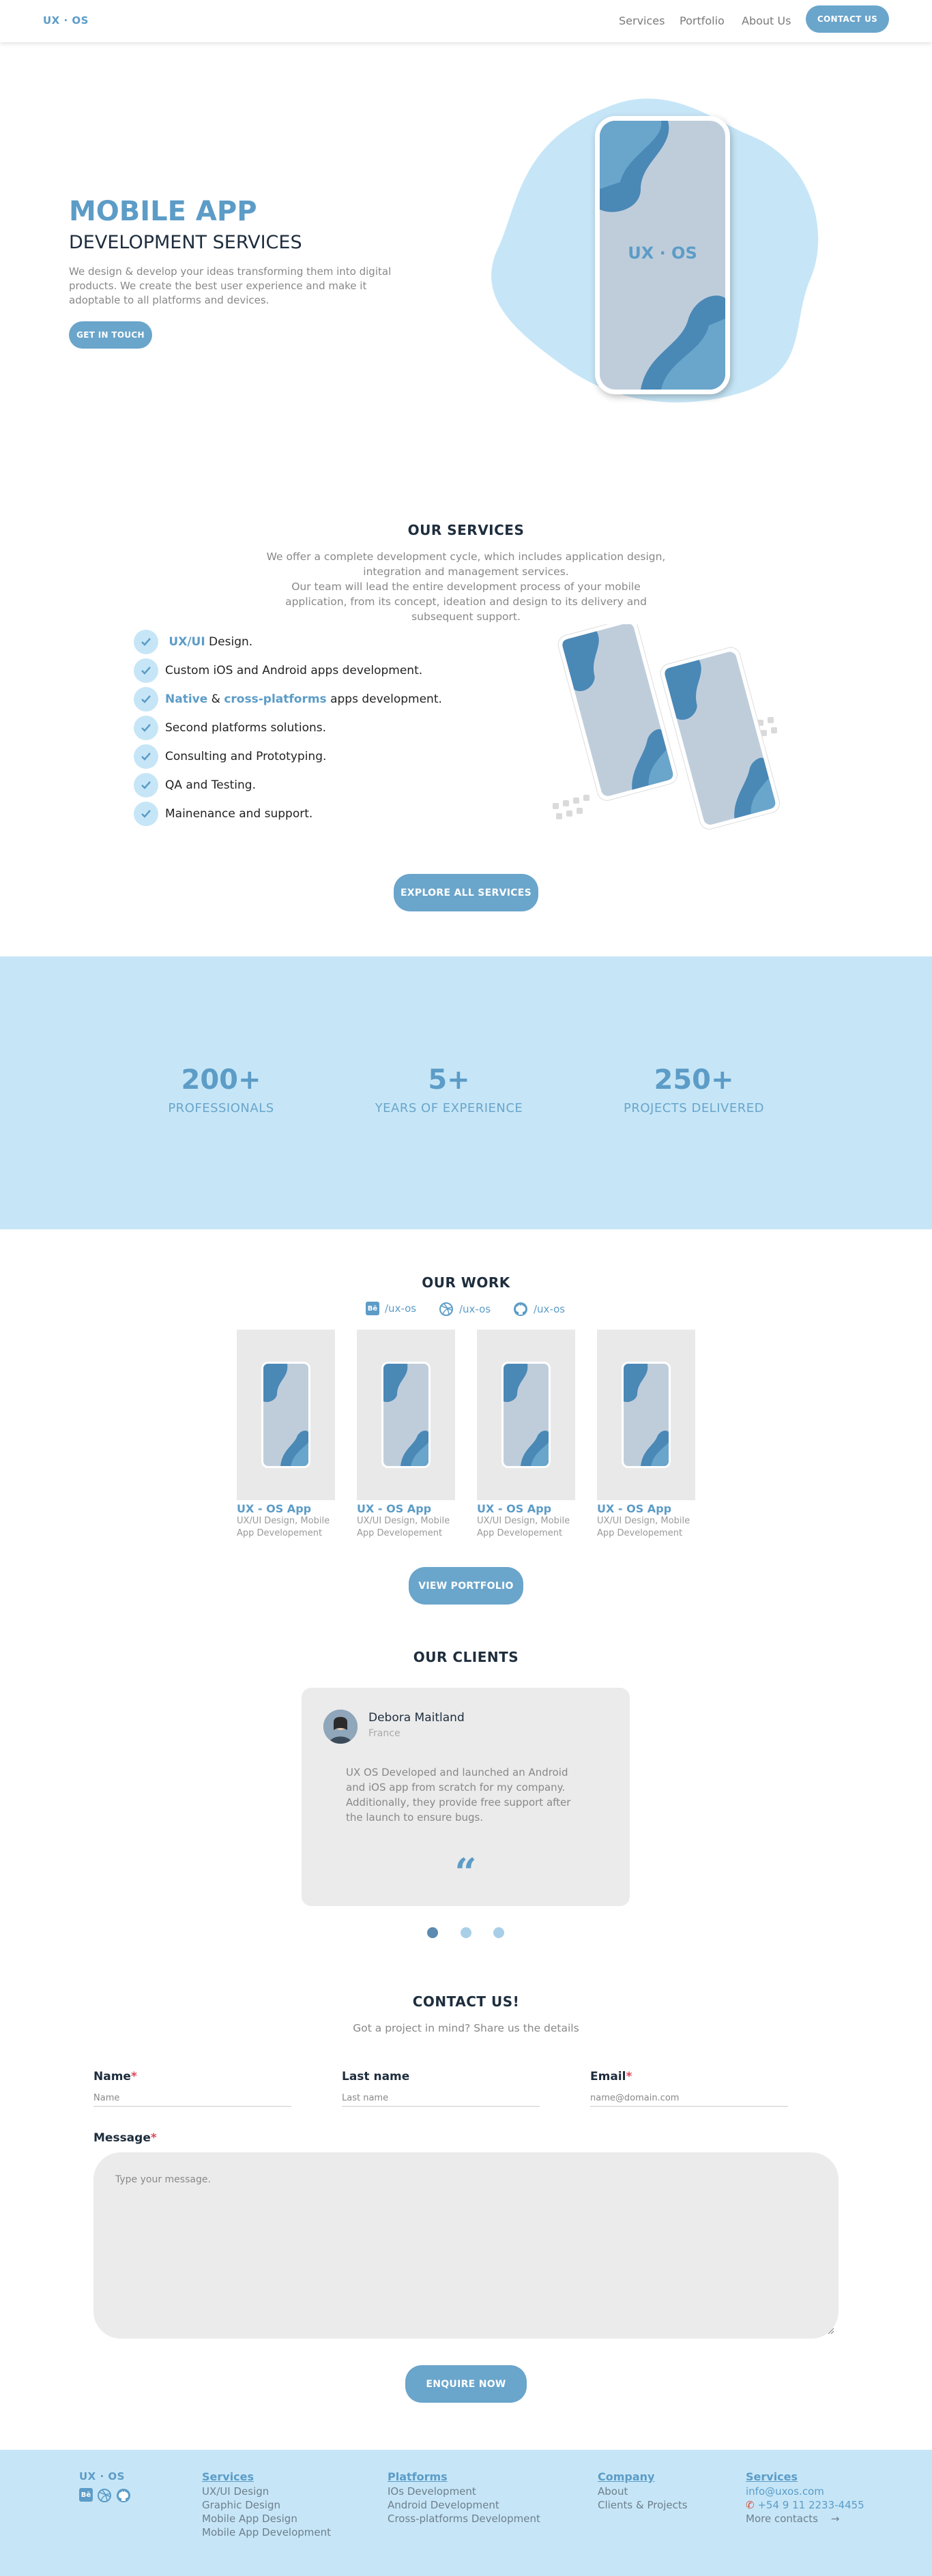 Image resolution: width=932 pixels, height=2576 pixels. I want to click on stat-projects: 250+ PROJECTS DELIVERED, so click(694, 1089).